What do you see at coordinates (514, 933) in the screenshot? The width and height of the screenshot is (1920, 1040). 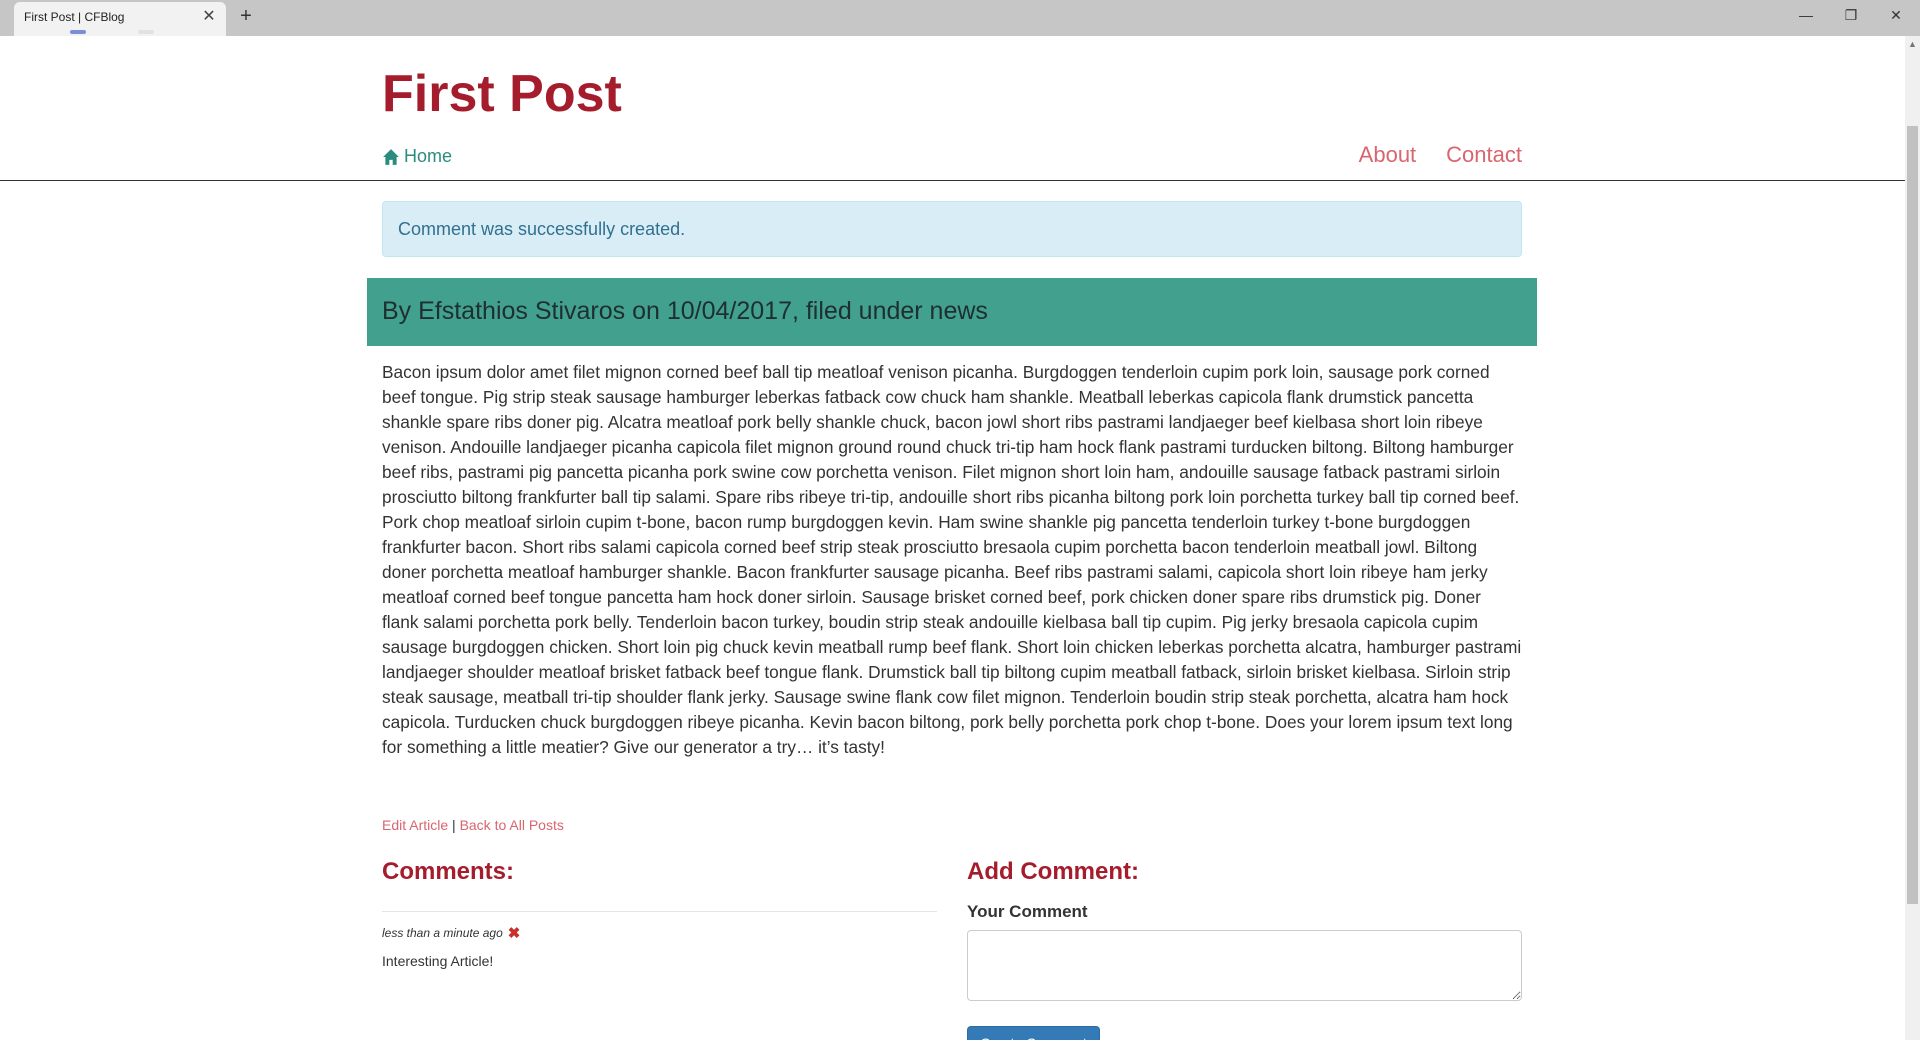 I see `remove-icon: ✖` at bounding box center [514, 933].